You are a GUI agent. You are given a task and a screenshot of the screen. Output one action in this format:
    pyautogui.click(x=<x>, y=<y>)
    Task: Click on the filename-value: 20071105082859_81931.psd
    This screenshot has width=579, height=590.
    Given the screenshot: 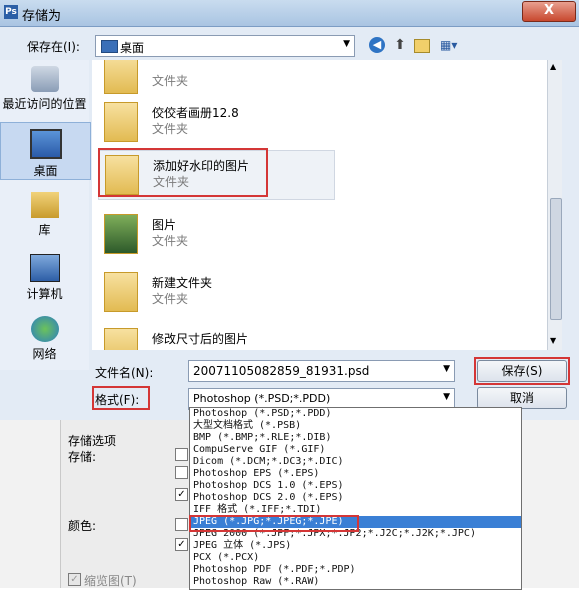 What is the action you would take?
    pyautogui.click(x=281, y=371)
    